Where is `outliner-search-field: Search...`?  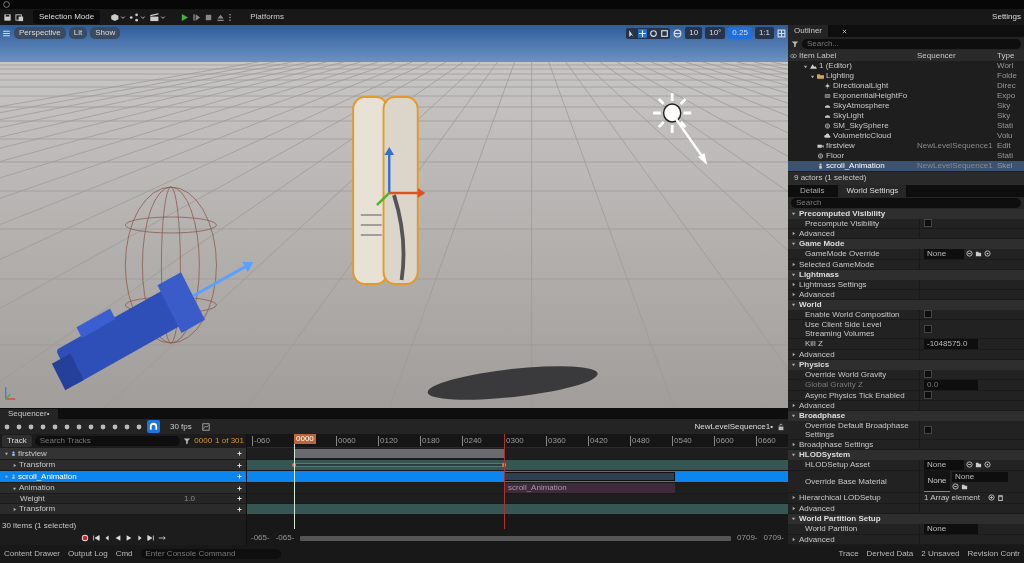
outliner-search-field: Search... is located at coordinates (911, 43).